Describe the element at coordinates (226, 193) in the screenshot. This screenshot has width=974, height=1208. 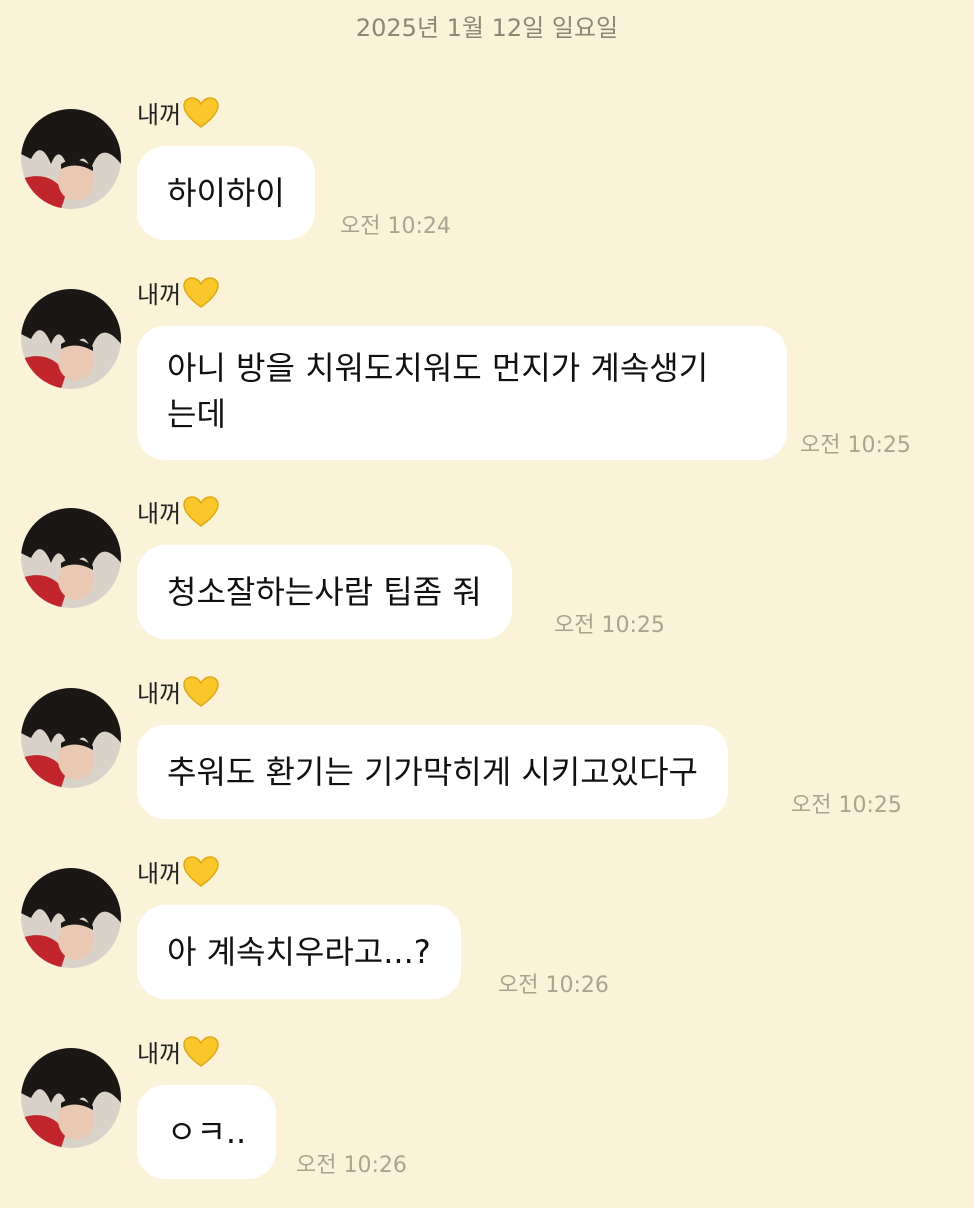
I see `message-bubble: 하이하이` at that location.